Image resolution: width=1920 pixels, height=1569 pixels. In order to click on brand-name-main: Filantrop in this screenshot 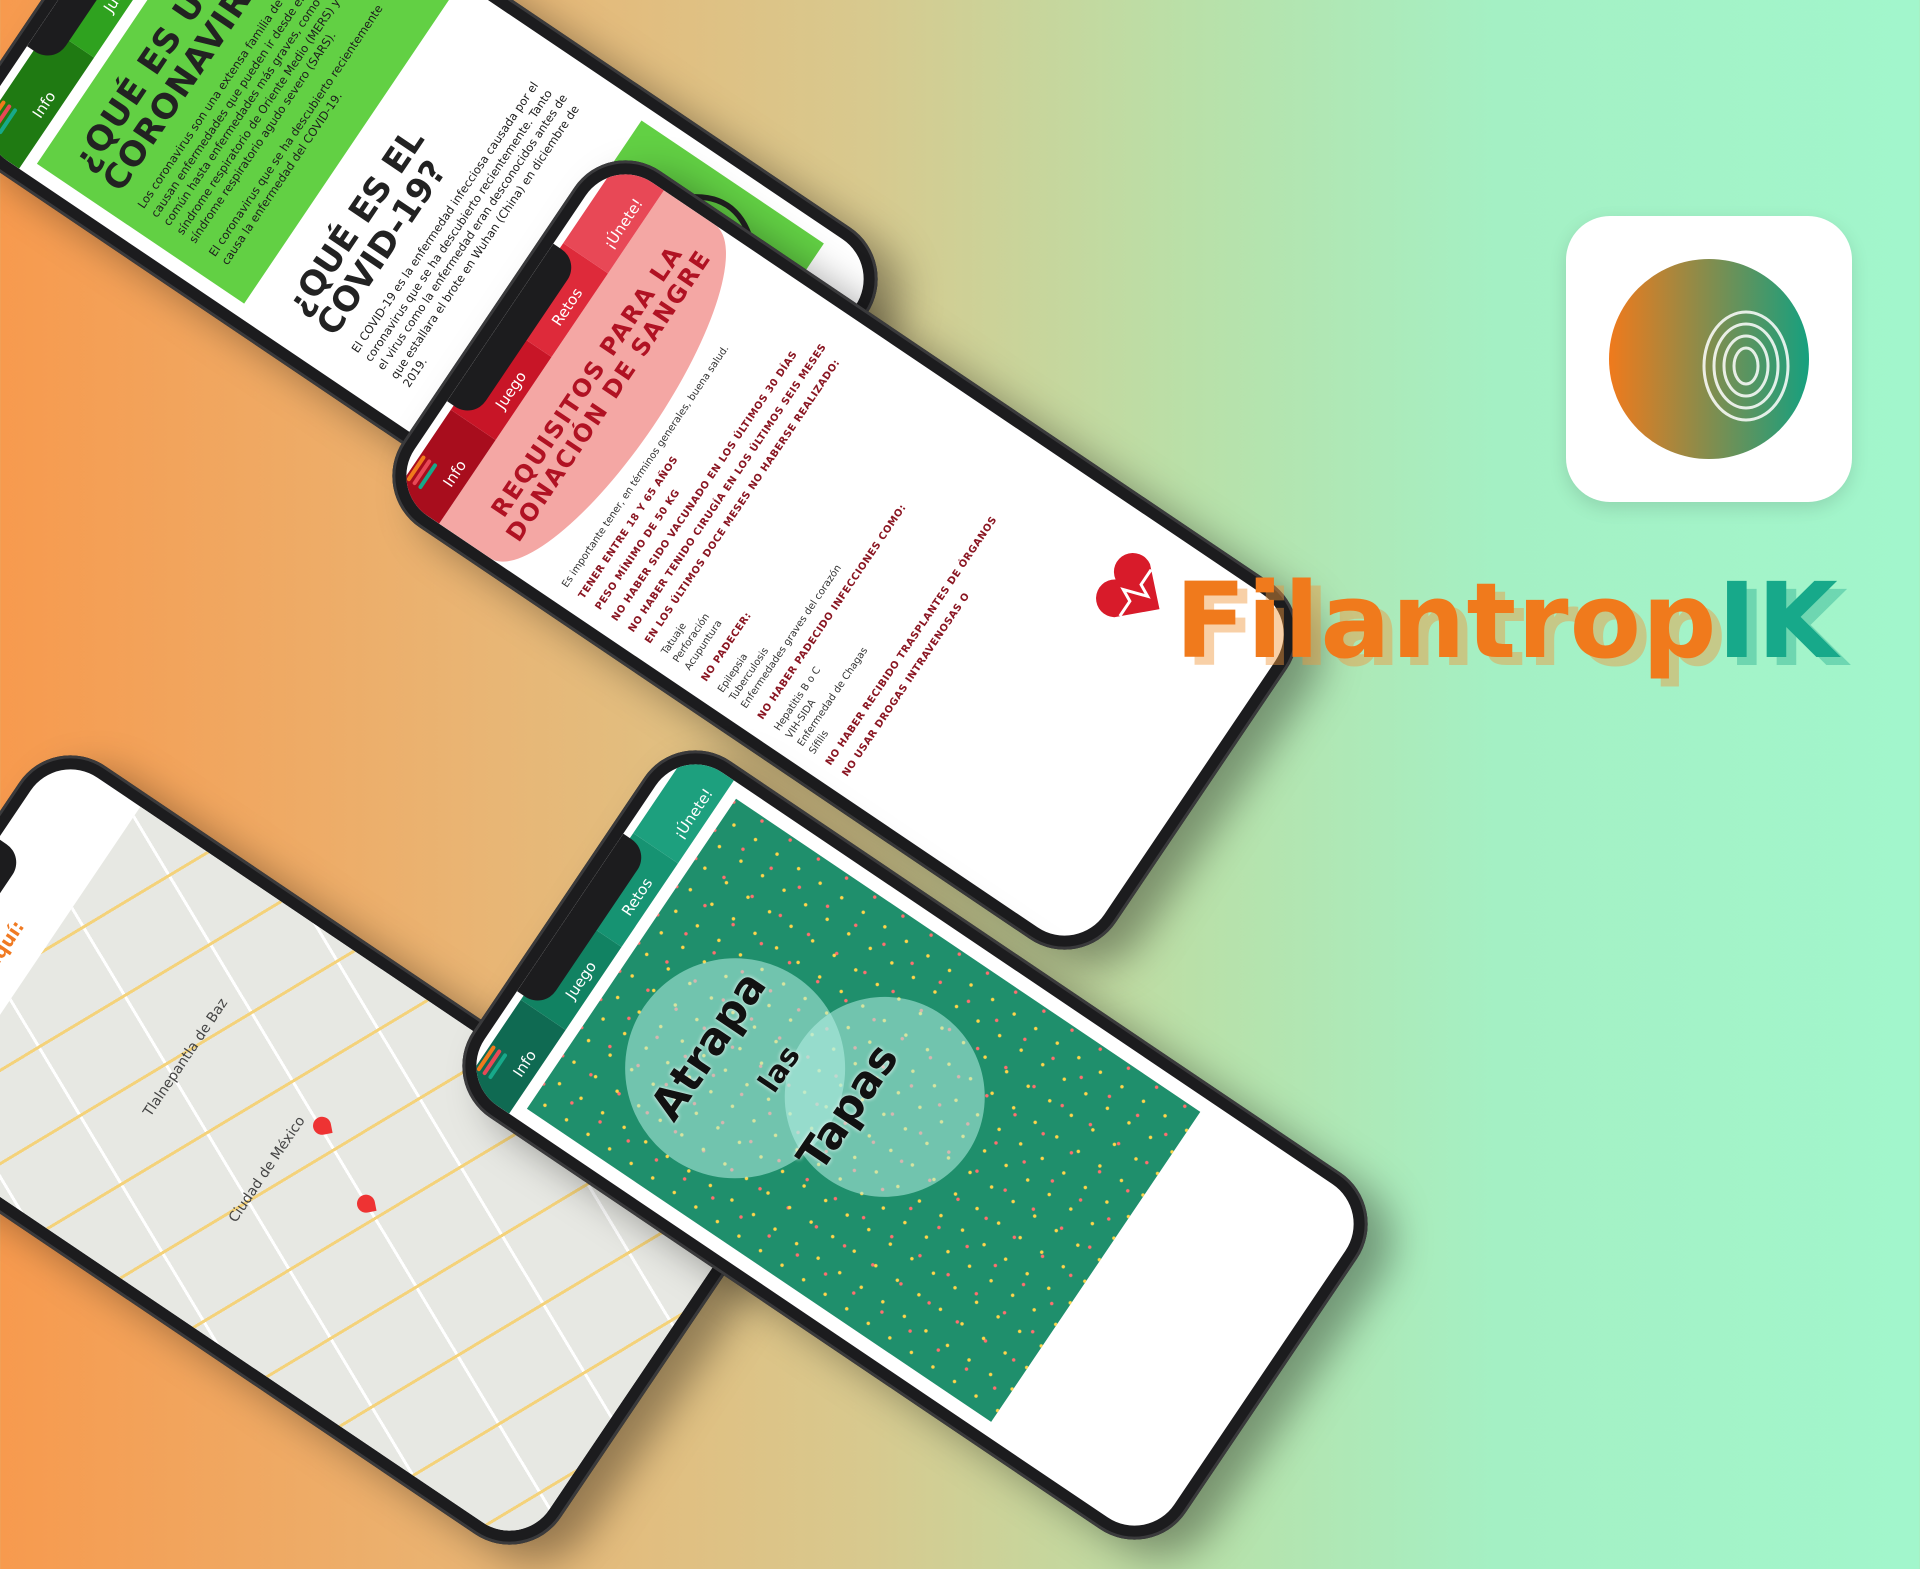, I will do `click(1446, 621)`.